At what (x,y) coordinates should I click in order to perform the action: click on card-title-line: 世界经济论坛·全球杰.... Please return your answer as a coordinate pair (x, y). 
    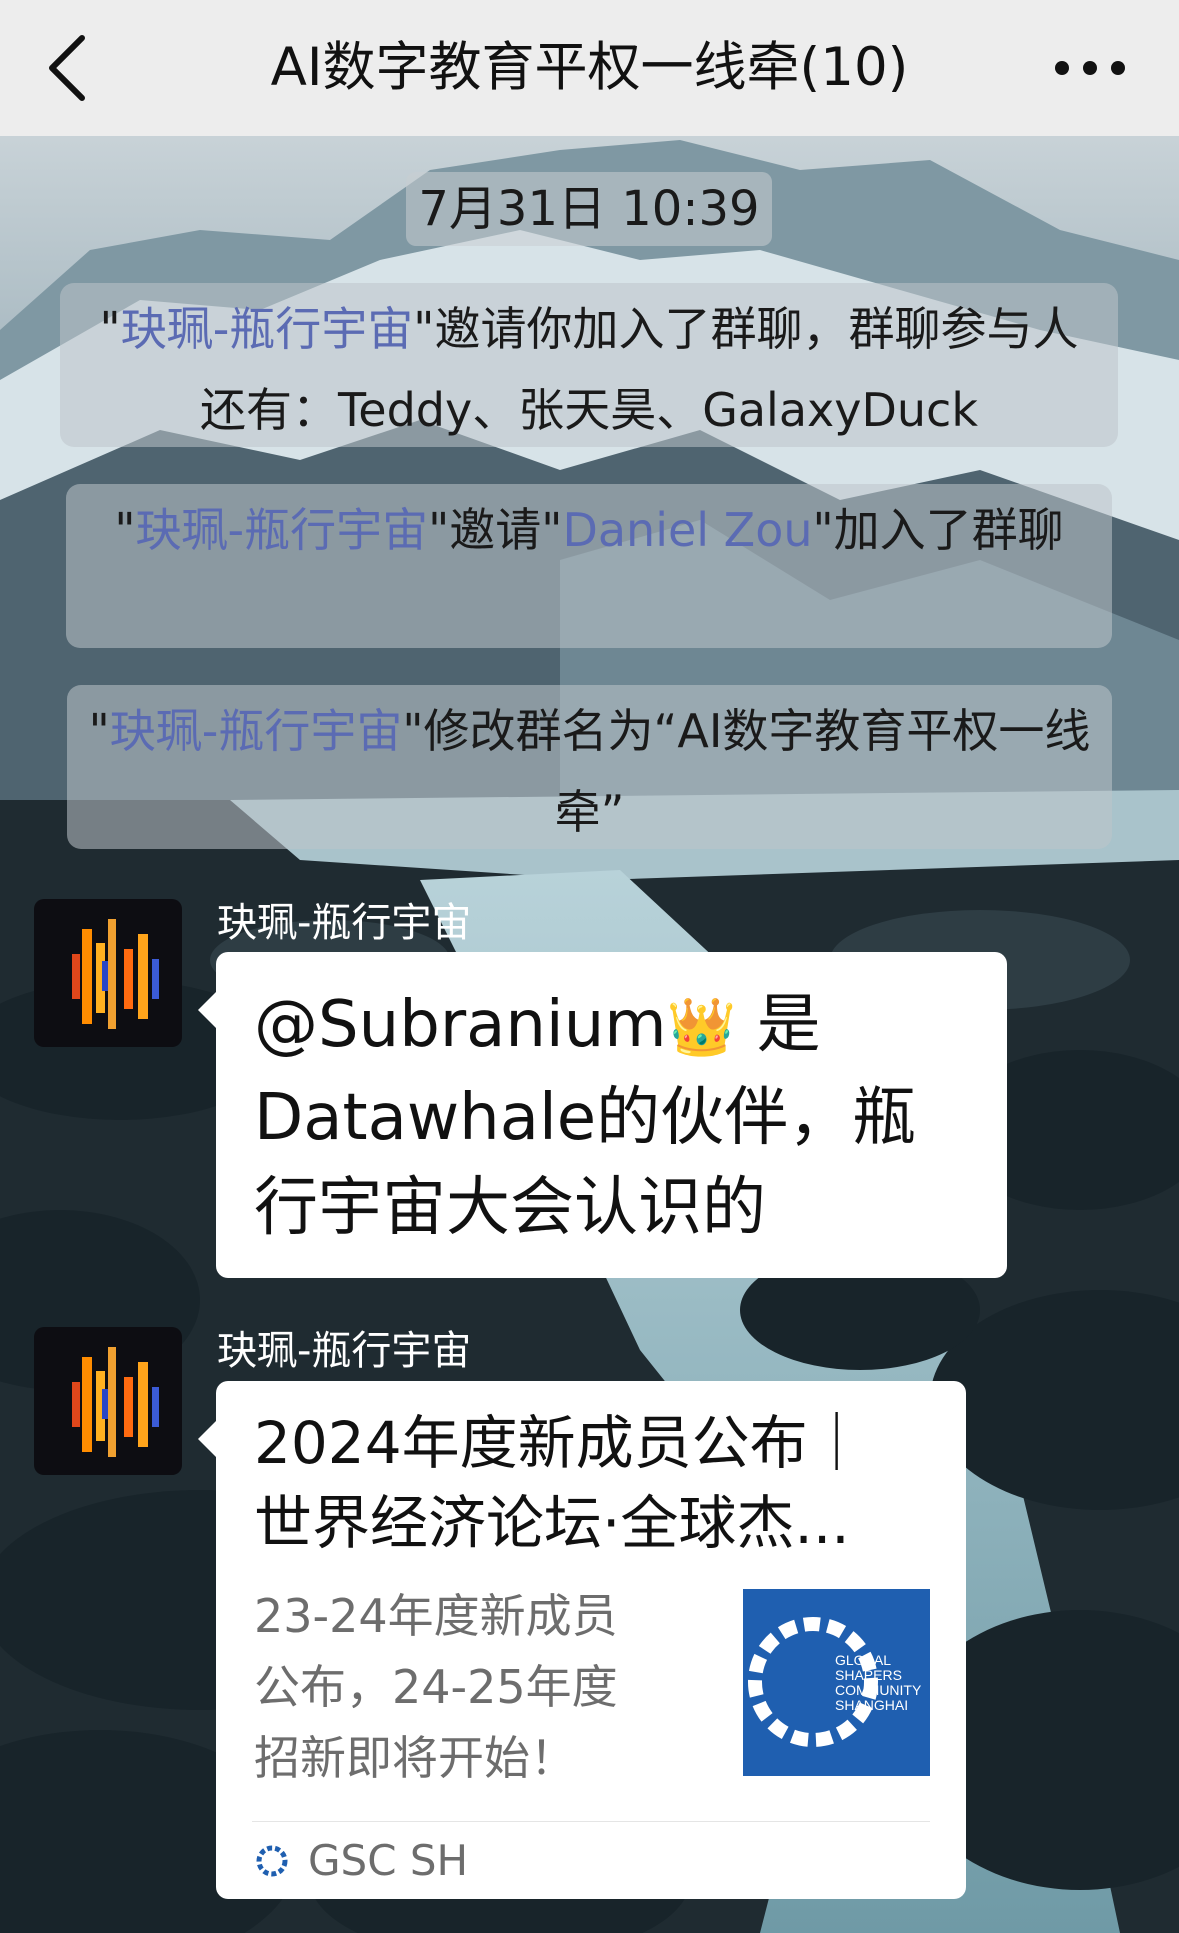
    Looking at the image, I should click on (552, 1523).